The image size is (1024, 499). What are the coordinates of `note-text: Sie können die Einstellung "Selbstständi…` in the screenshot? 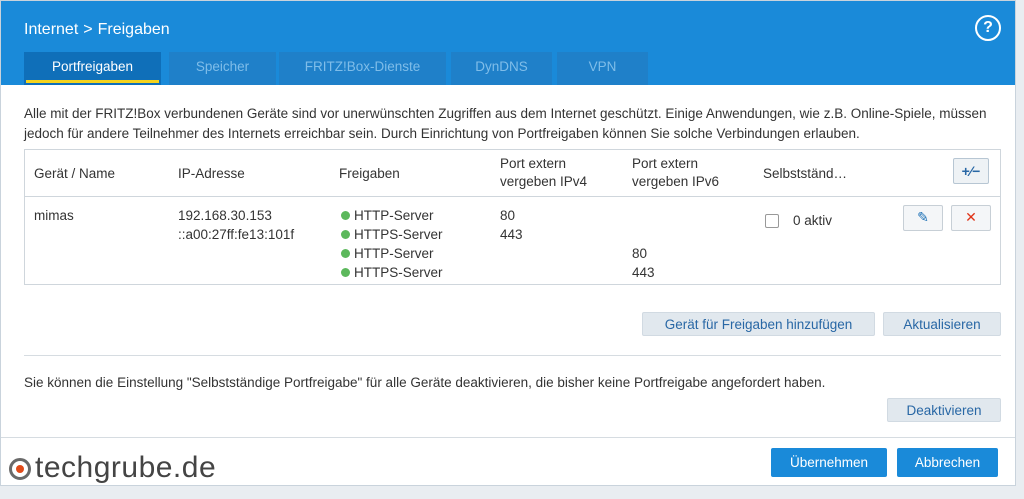 It's located at (425, 382).